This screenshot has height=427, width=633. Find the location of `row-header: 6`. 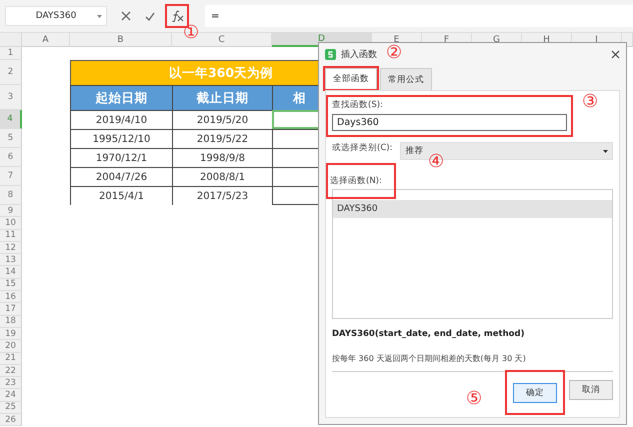

row-header: 6 is located at coordinates (11, 157).